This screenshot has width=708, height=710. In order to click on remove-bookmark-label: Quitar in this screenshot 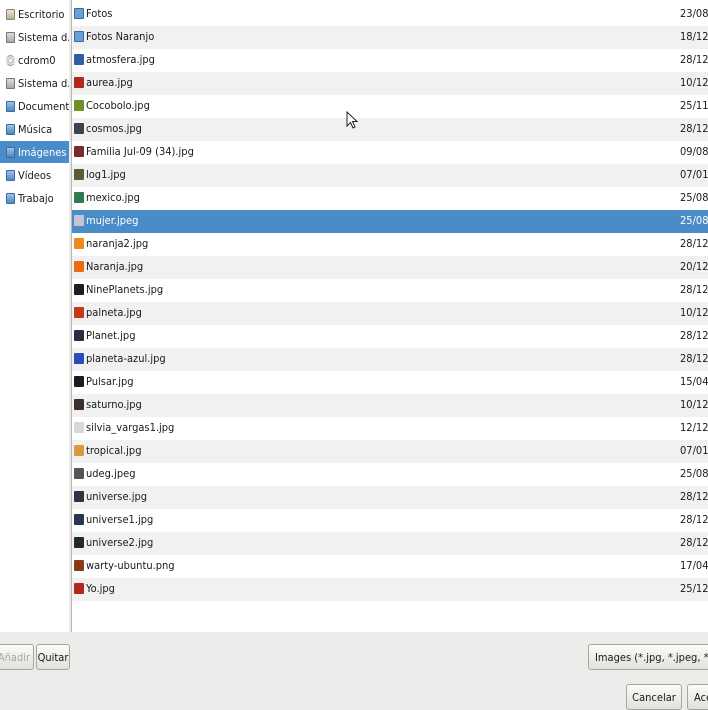, I will do `click(53, 657)`.